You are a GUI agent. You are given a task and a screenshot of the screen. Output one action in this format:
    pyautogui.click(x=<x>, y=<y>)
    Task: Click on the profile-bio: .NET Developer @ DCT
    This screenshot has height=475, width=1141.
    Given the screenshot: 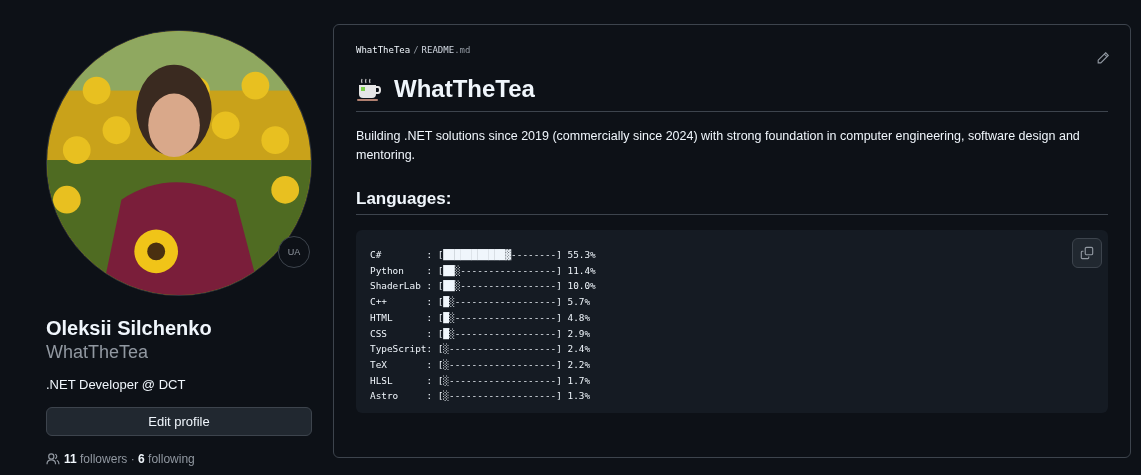 What is the action you would take?
    pyautogui.click(x=116, y=385)
    